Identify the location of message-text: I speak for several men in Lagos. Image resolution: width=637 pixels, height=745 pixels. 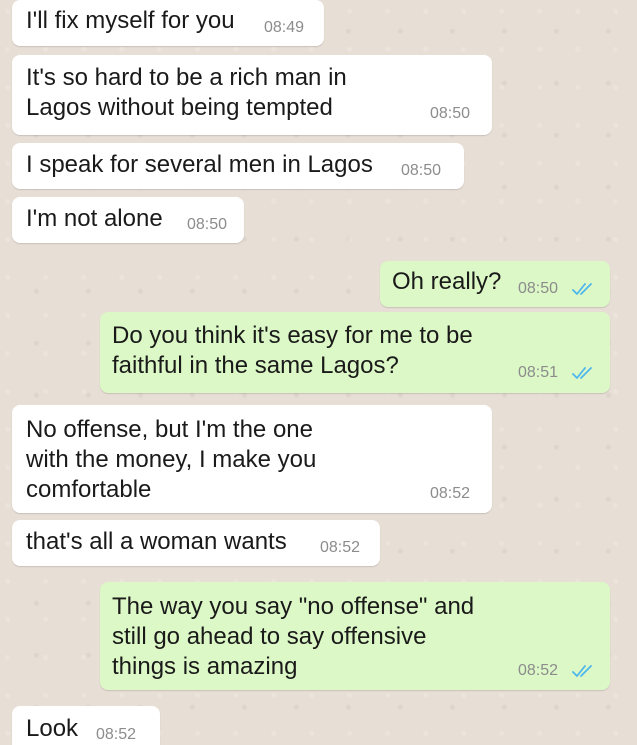
(199, 164).